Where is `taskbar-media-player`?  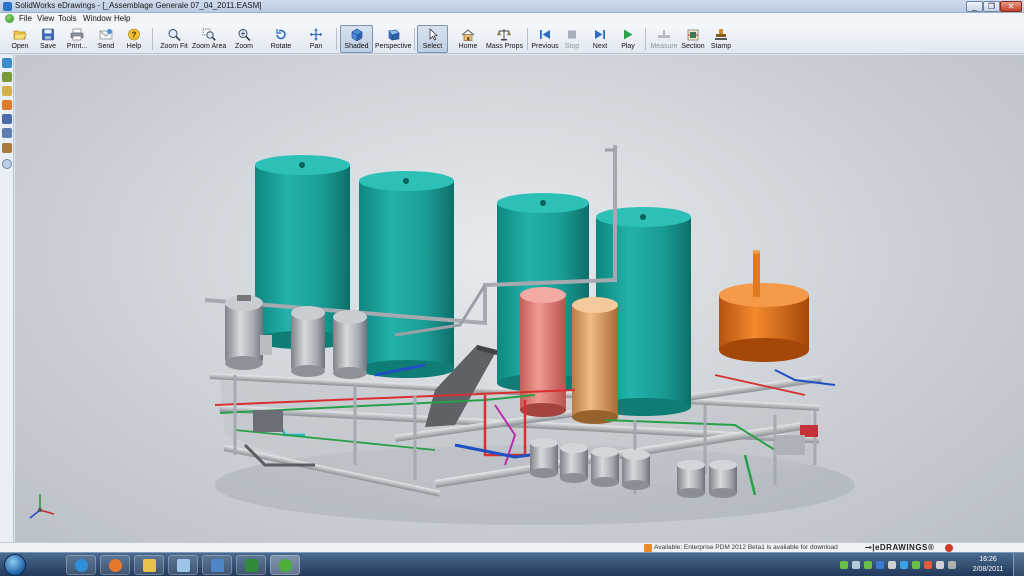
taskbar-media-player is located at coordinates (115, 565).